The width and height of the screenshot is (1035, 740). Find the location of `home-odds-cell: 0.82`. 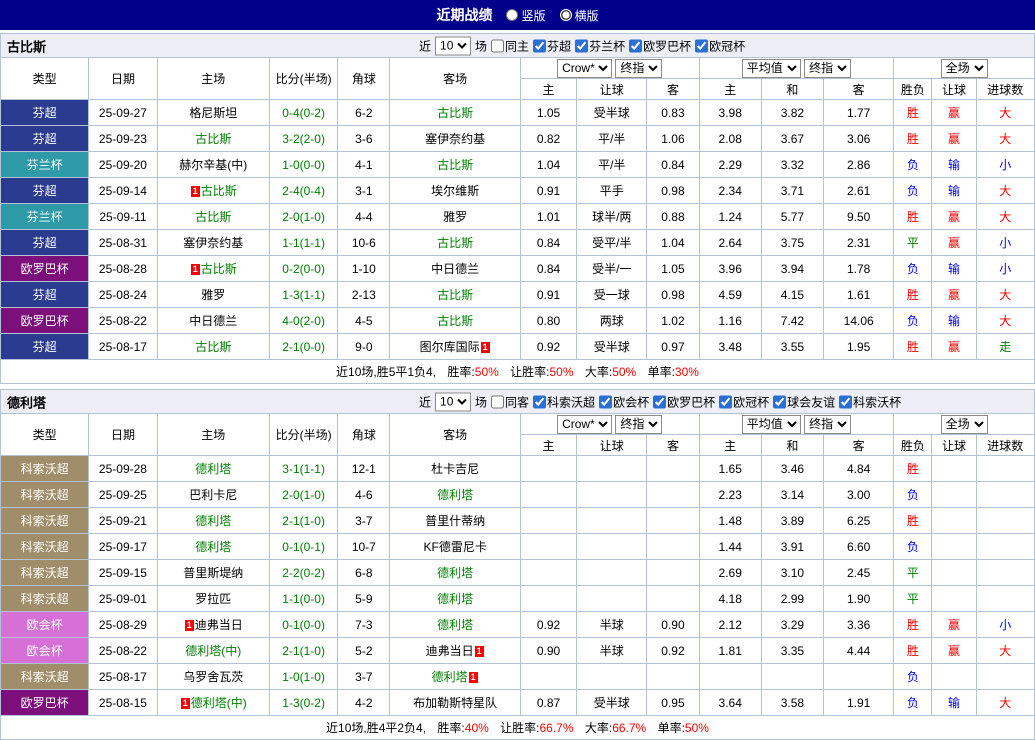

home-odds-cell: 0.82 is located at coordinates (548, 138).